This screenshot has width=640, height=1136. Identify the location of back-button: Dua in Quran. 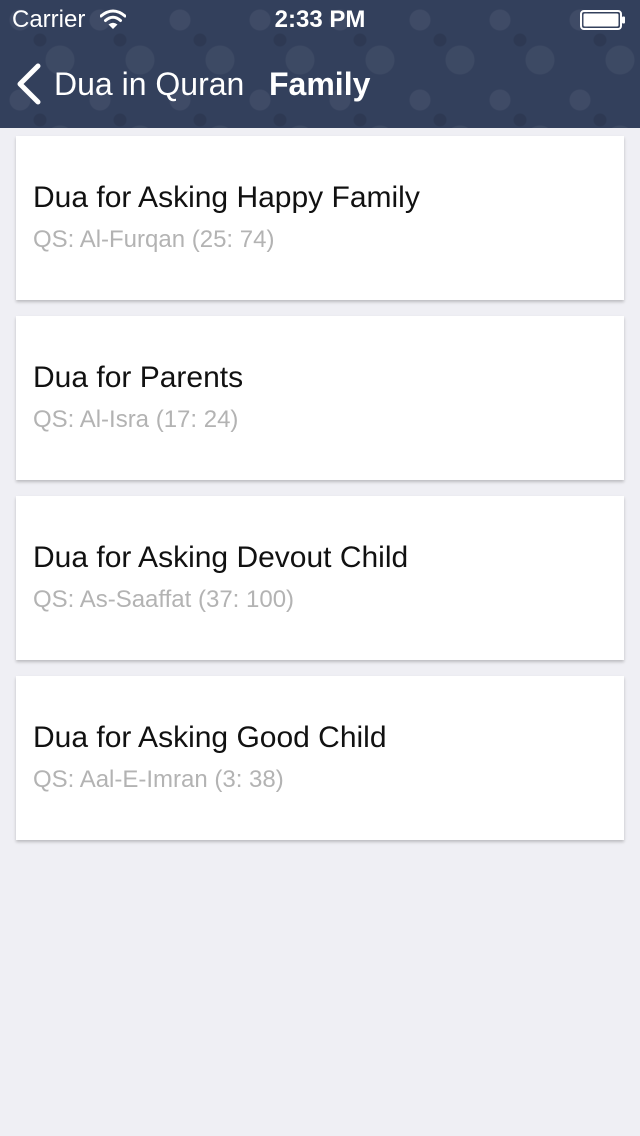
(129, 84).